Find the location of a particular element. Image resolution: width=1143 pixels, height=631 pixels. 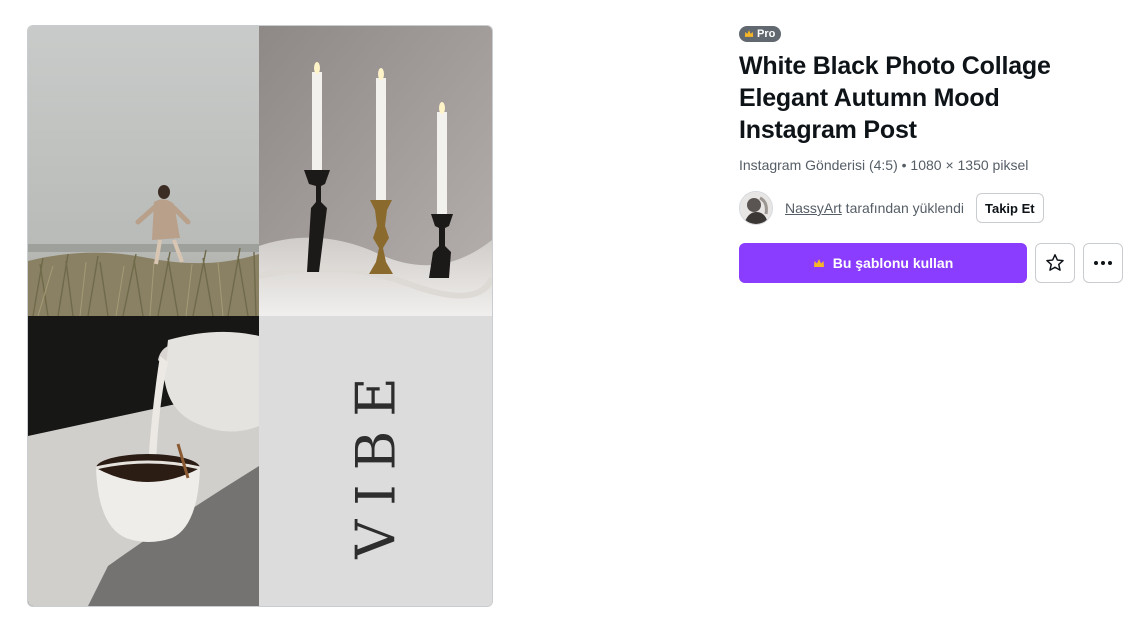

pro-badge: Pro is located at coordinates (760, 33).